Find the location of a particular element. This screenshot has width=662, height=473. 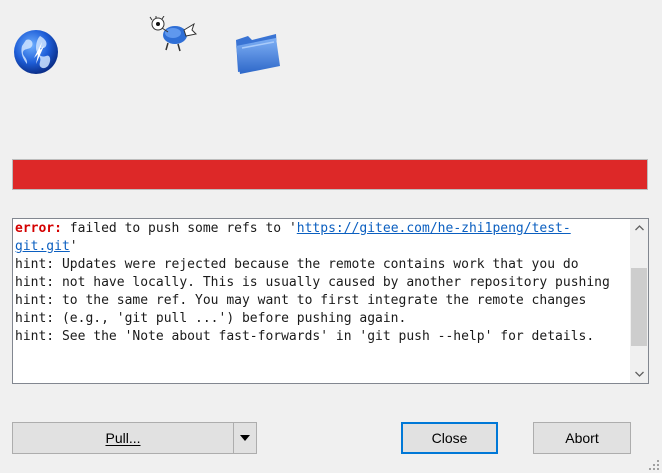

close-button: Close is located at coordinates (449, 438).